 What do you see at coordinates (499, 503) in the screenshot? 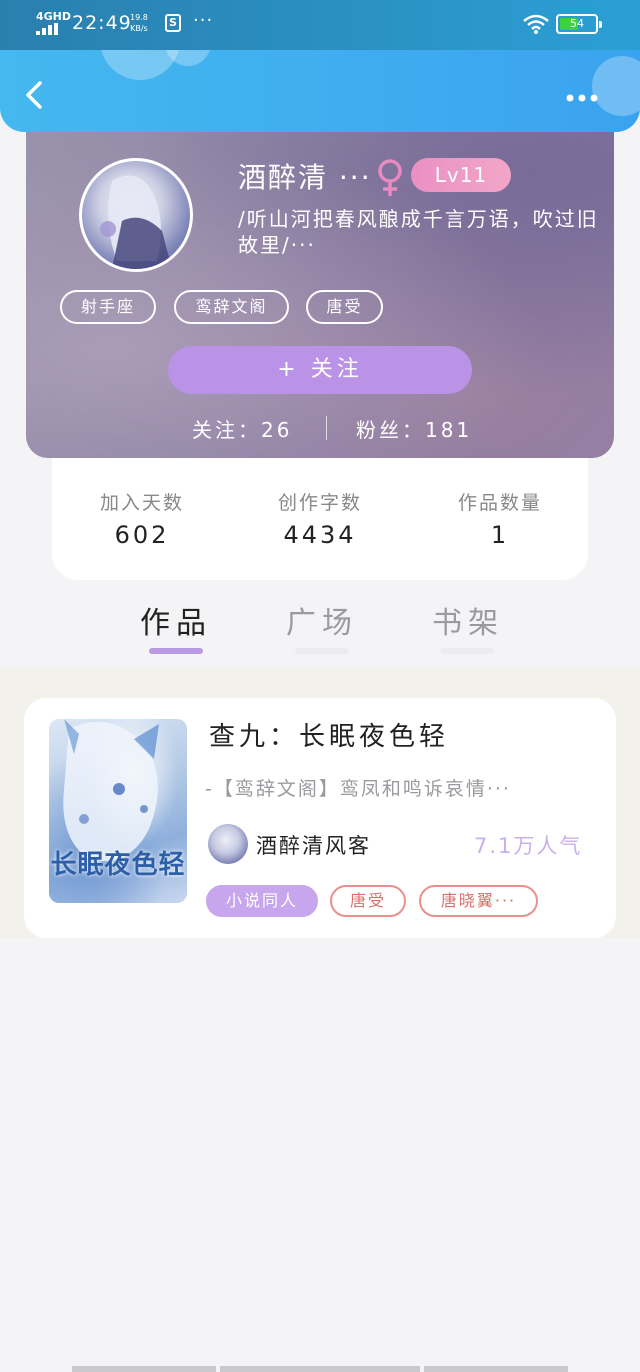
I see `stat-label: 作品数量` at bounding box center [499, 503].